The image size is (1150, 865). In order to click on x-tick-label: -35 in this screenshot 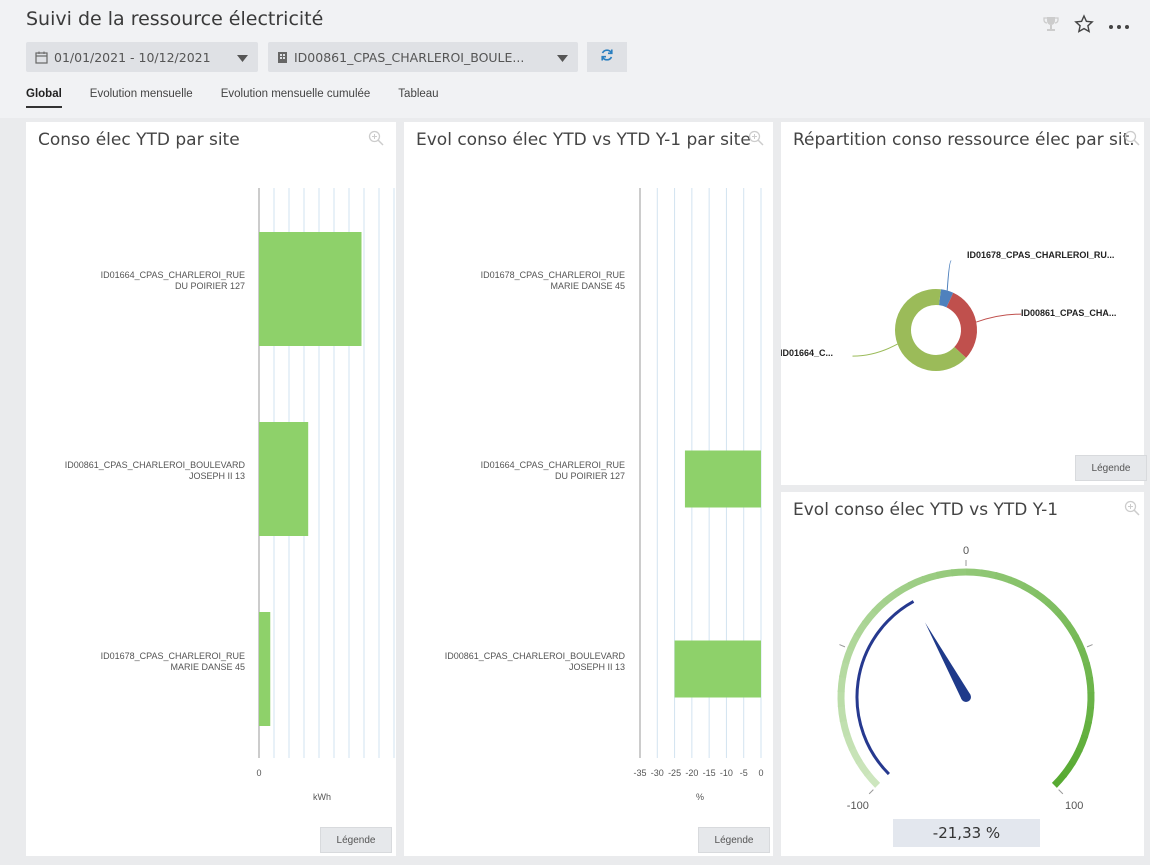, I will do `click(639, 773)`.